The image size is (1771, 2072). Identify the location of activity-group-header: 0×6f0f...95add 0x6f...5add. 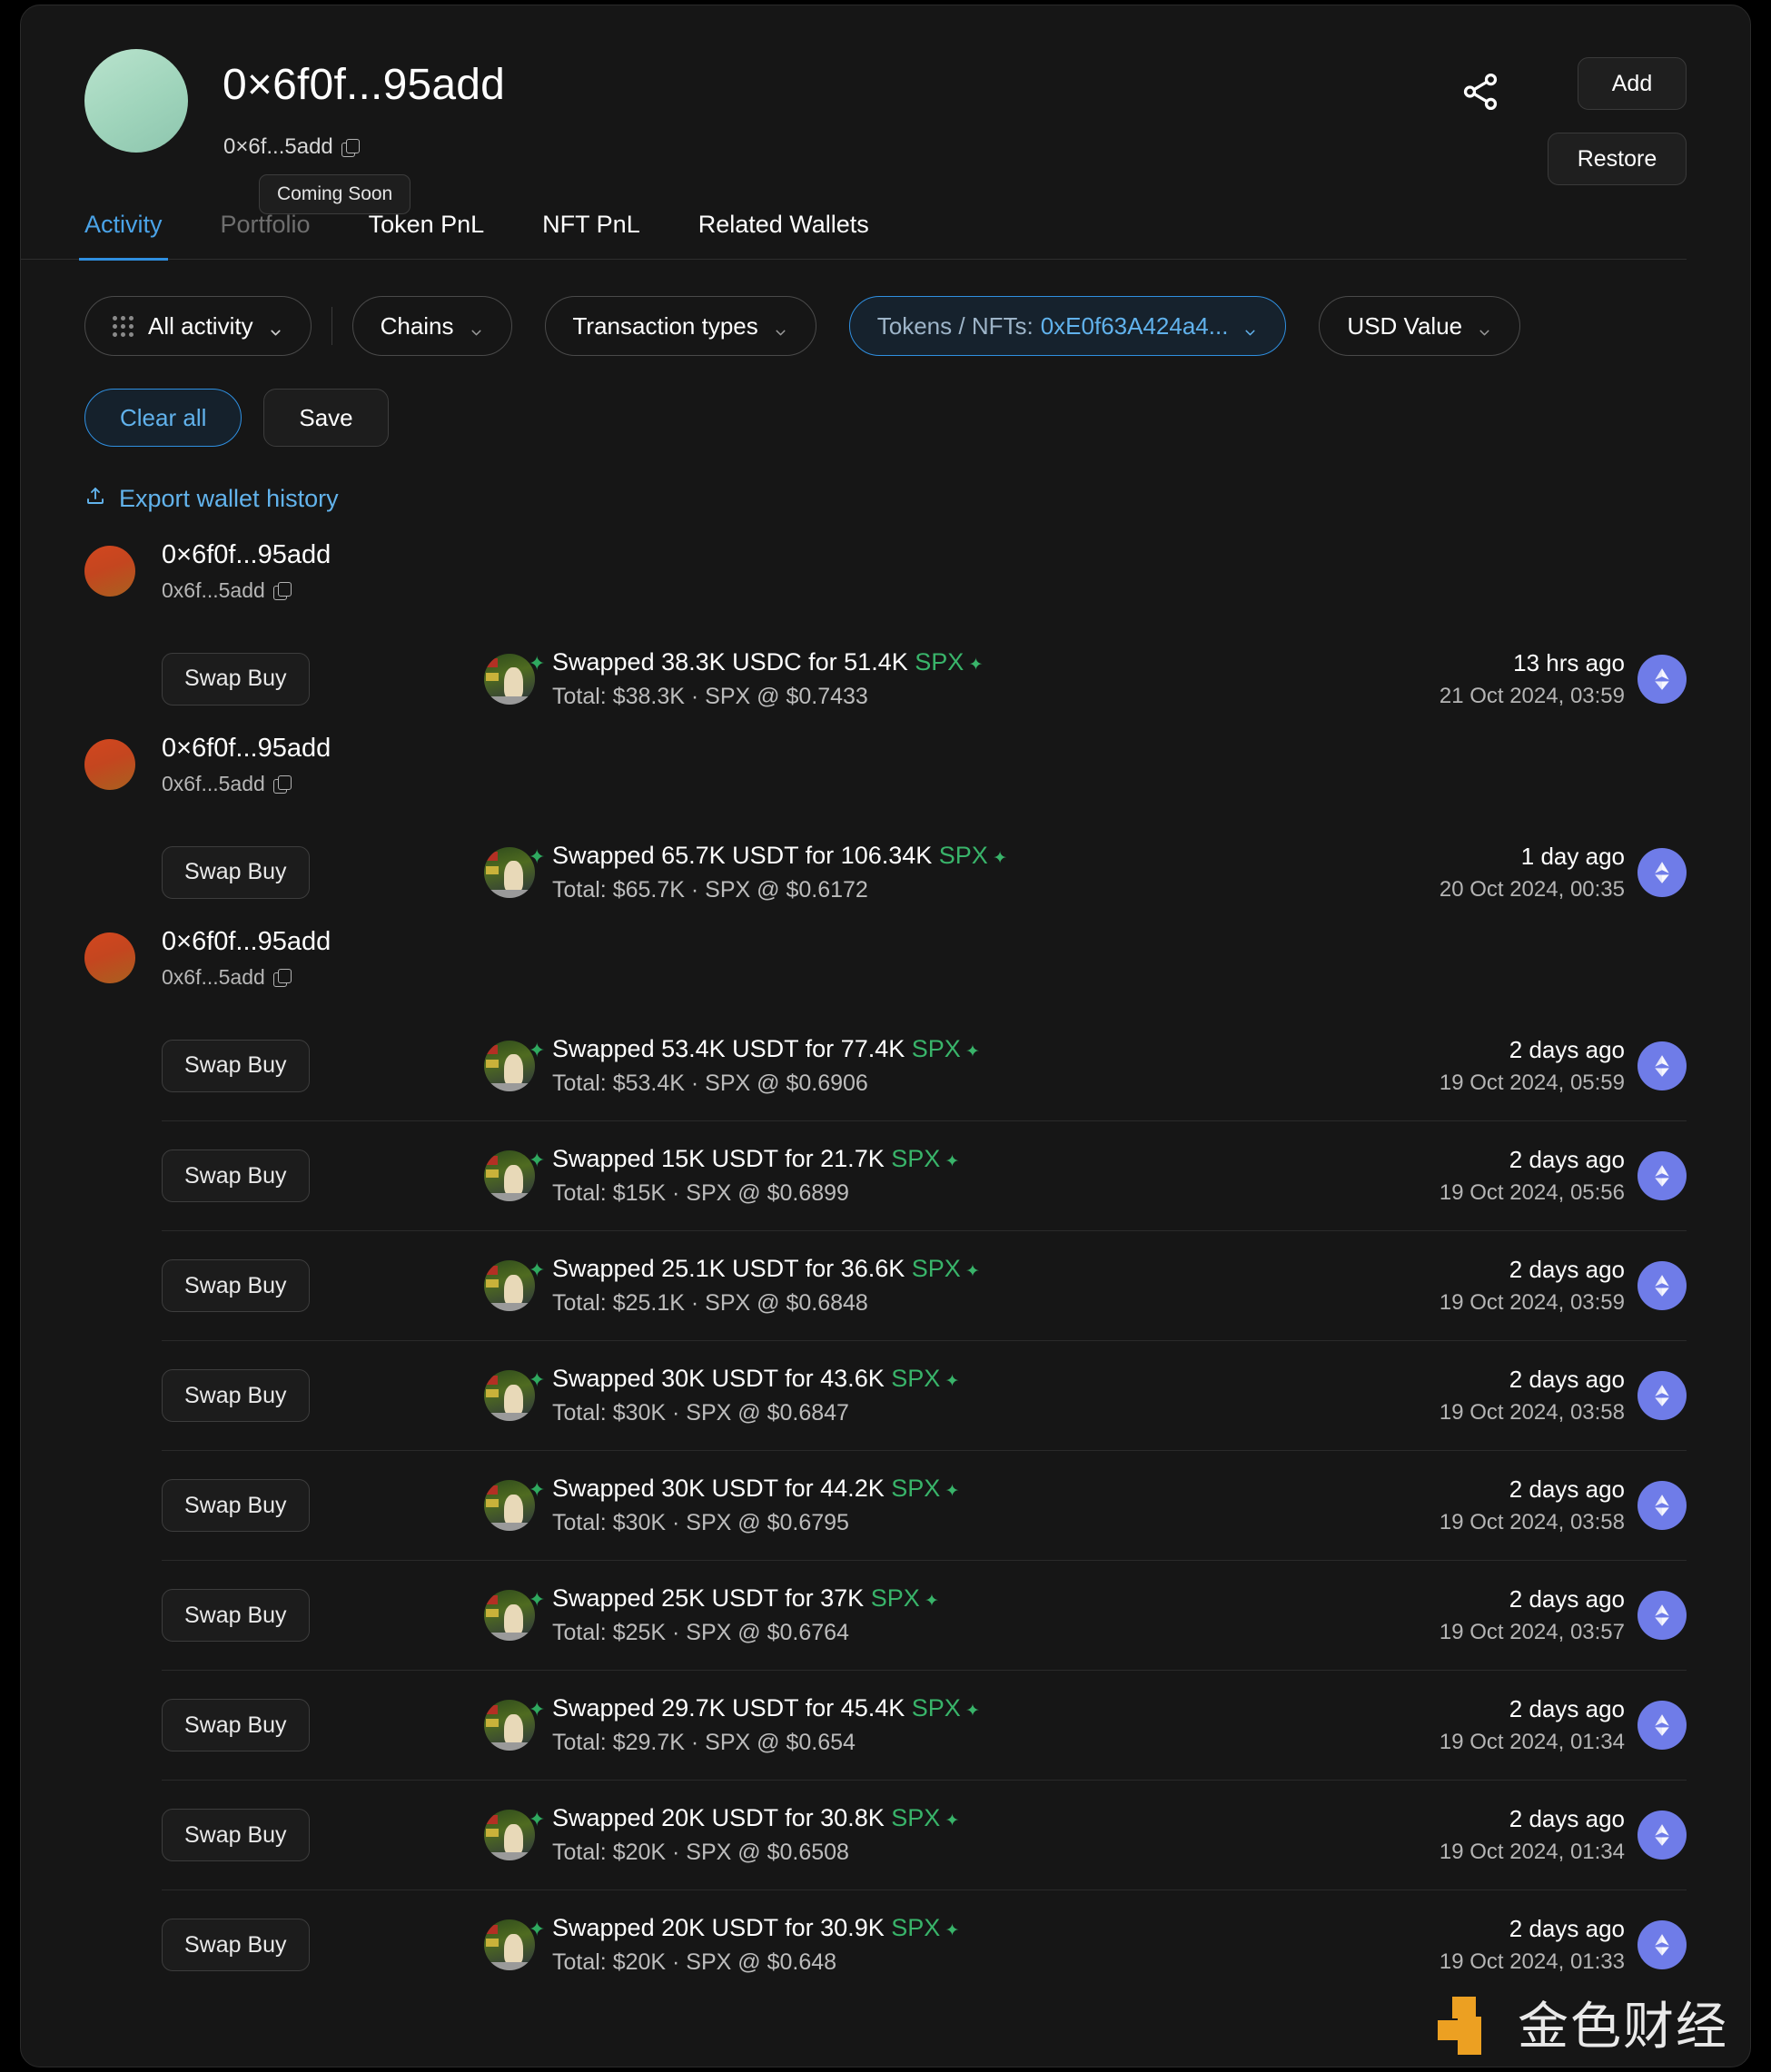
(885, 775).